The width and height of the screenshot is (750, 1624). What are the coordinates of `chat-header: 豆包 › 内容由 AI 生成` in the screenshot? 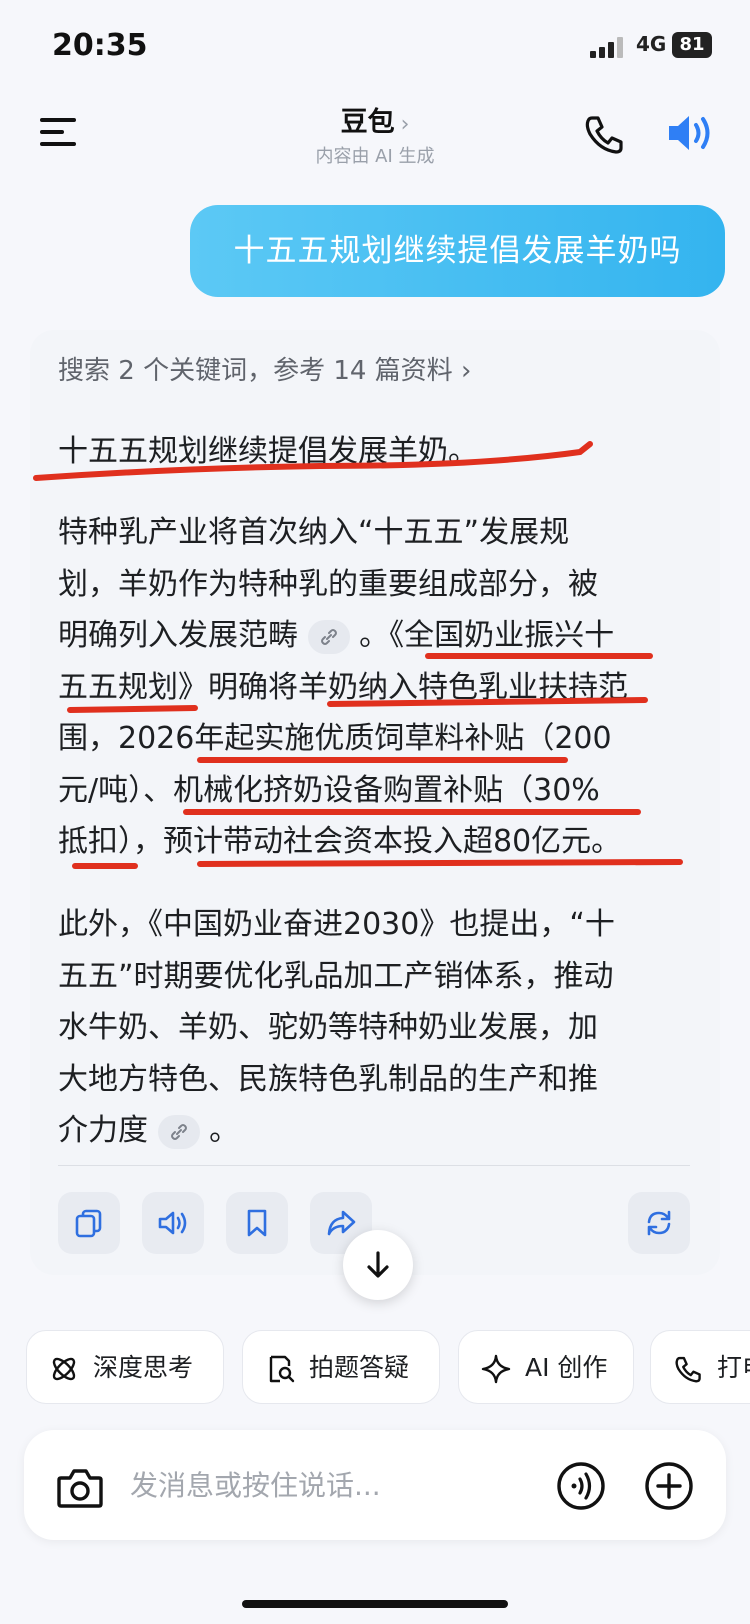 It's located at (375, 137).